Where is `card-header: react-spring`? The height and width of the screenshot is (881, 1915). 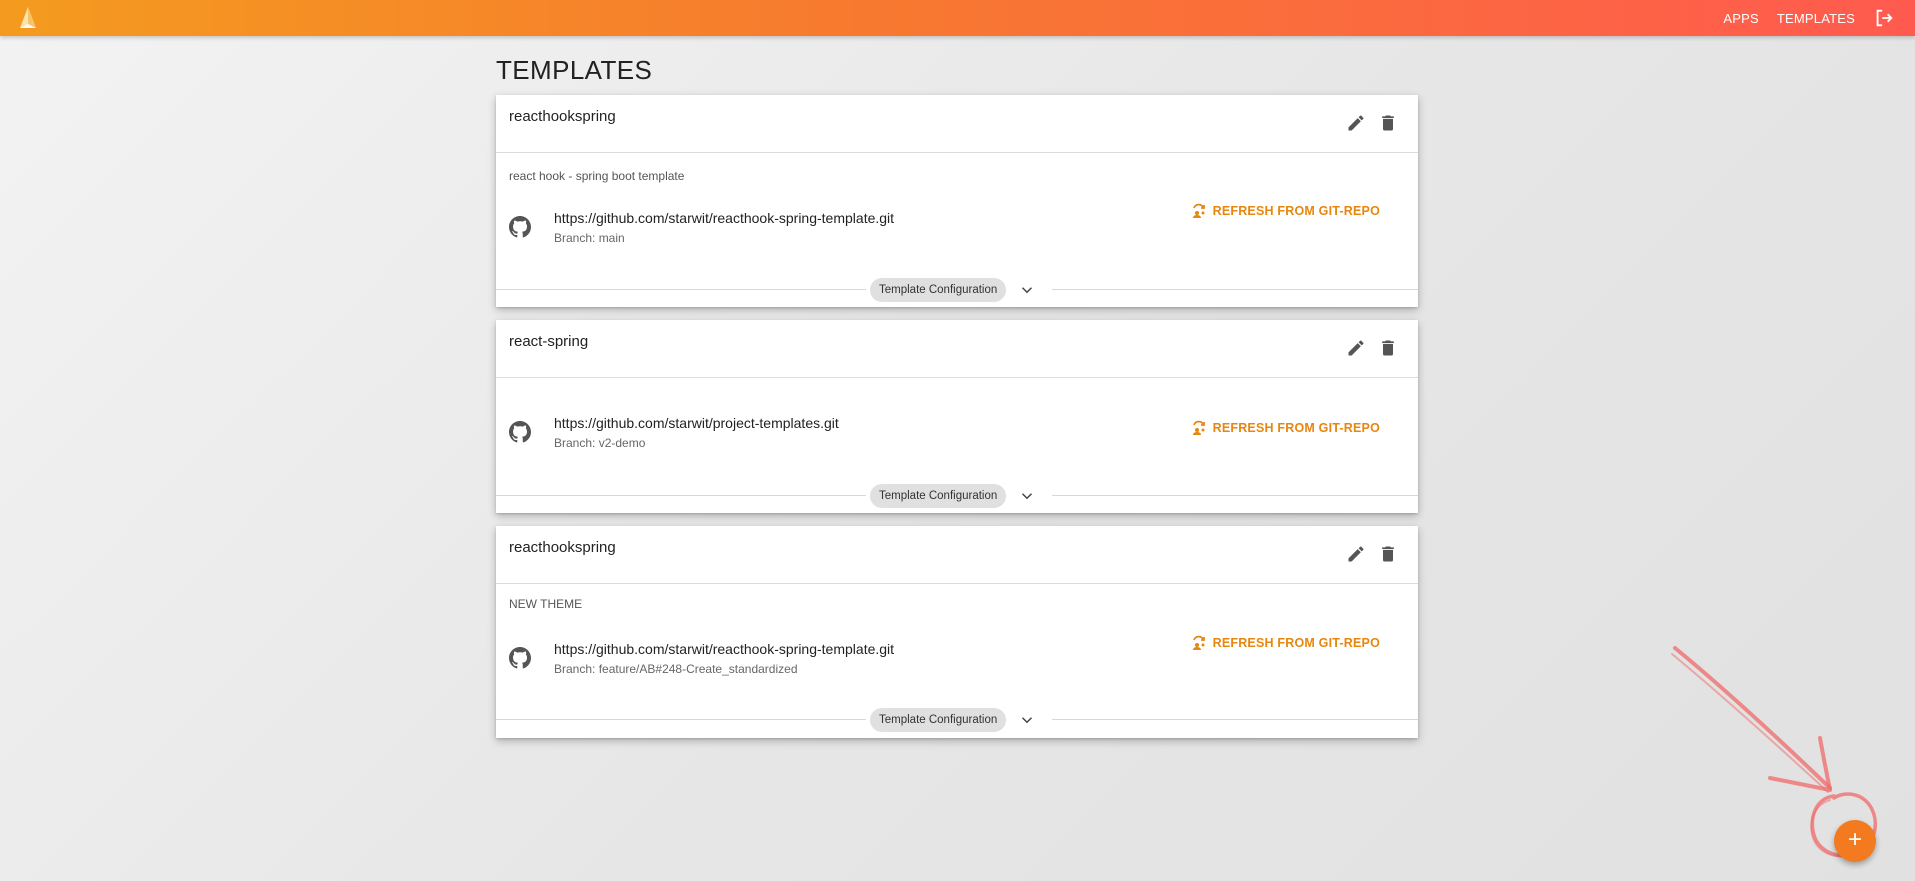 card-header: react-spring is located at coordinates (957, 349).